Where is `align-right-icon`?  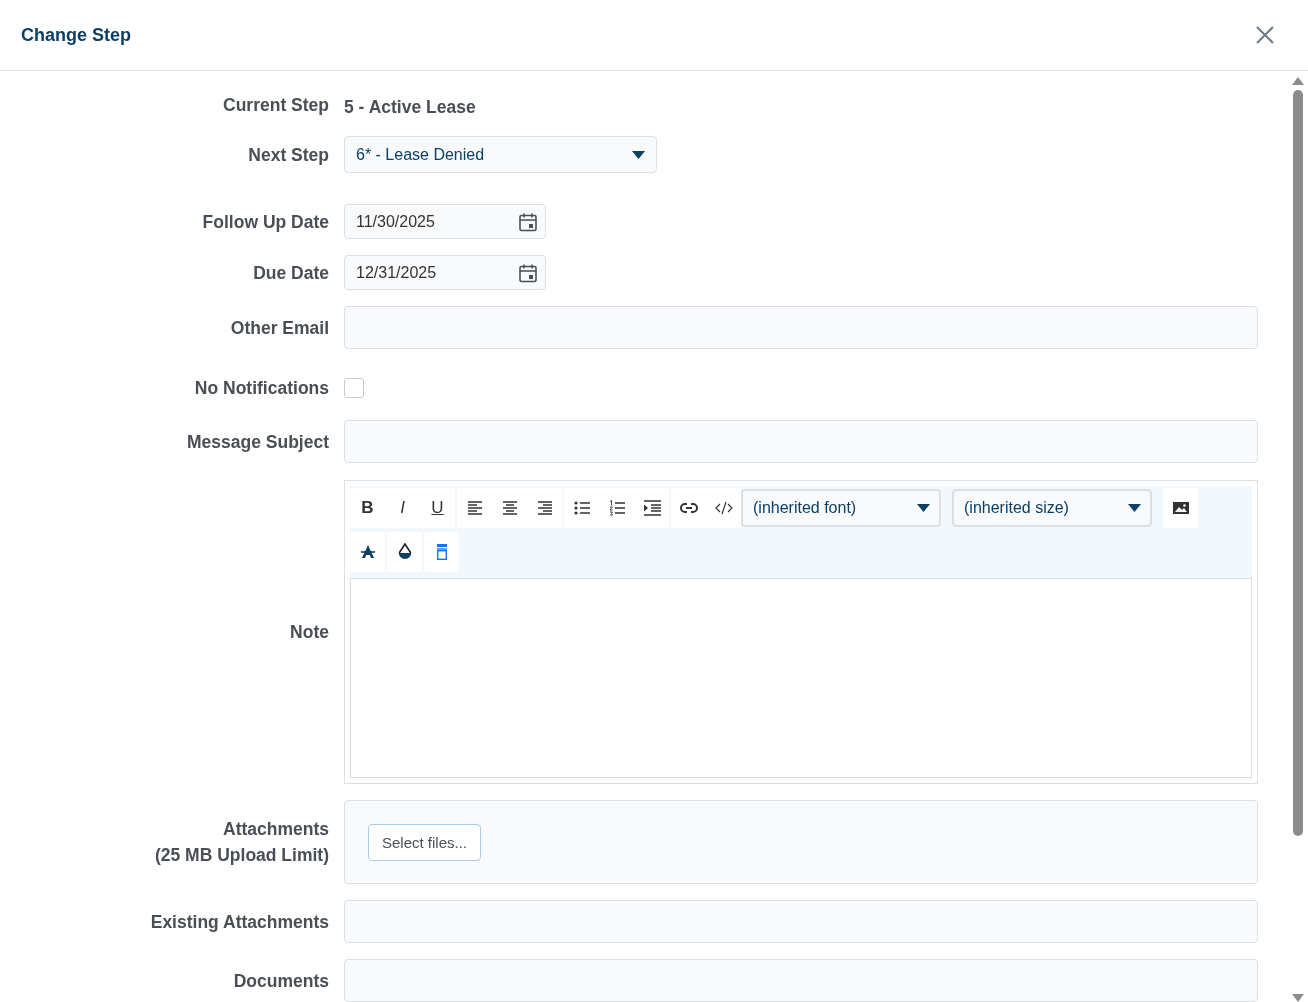 align-right-icon is located at coordinates (544, 508).